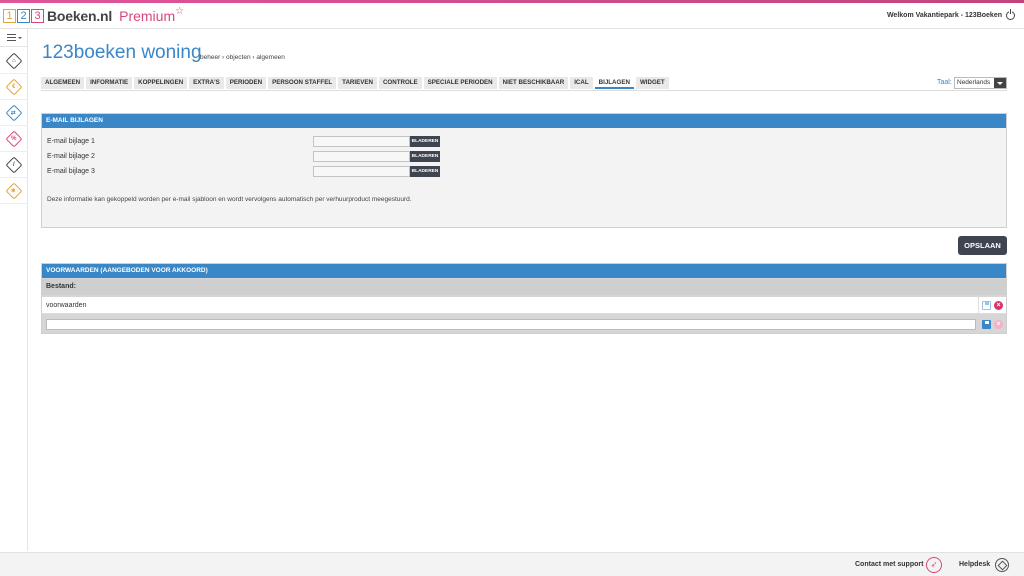 The width and height of the screenshot is (1024, 576). I want to click on save-button: OPSLAAN, so click(982, 245).